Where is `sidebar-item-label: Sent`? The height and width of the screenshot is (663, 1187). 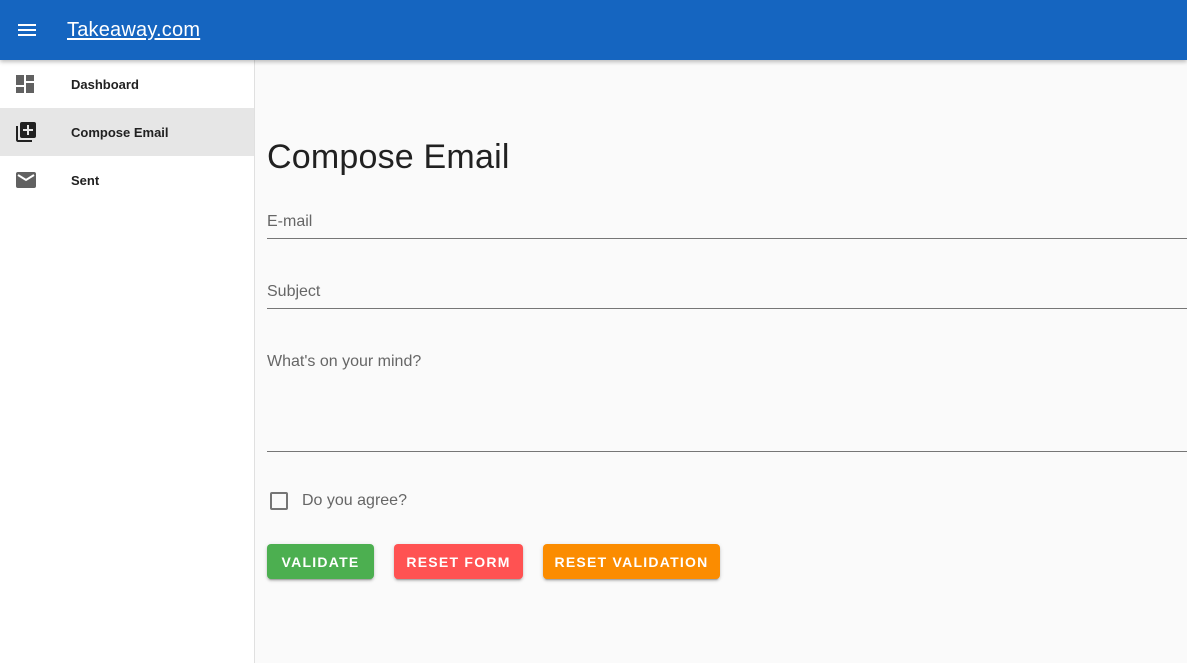
sidebar-item-label: Sent is located at coordinates (85, 180).